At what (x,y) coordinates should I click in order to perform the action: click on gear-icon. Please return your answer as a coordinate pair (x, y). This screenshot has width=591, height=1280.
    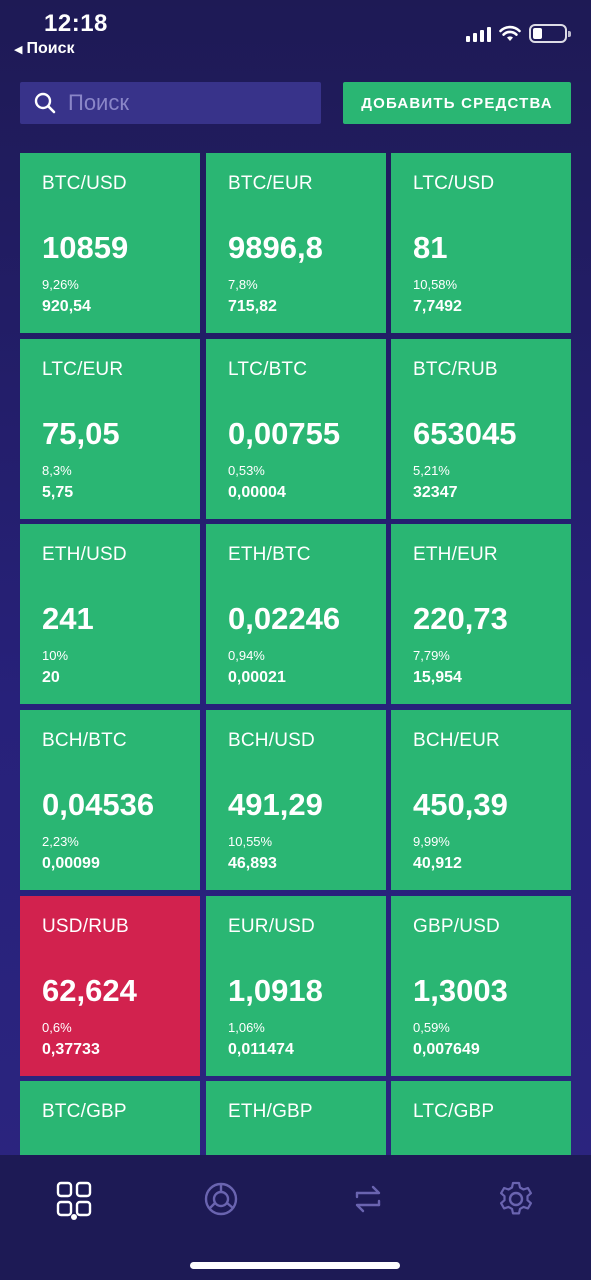
    Looking at the image, I should click on (516, 1198).